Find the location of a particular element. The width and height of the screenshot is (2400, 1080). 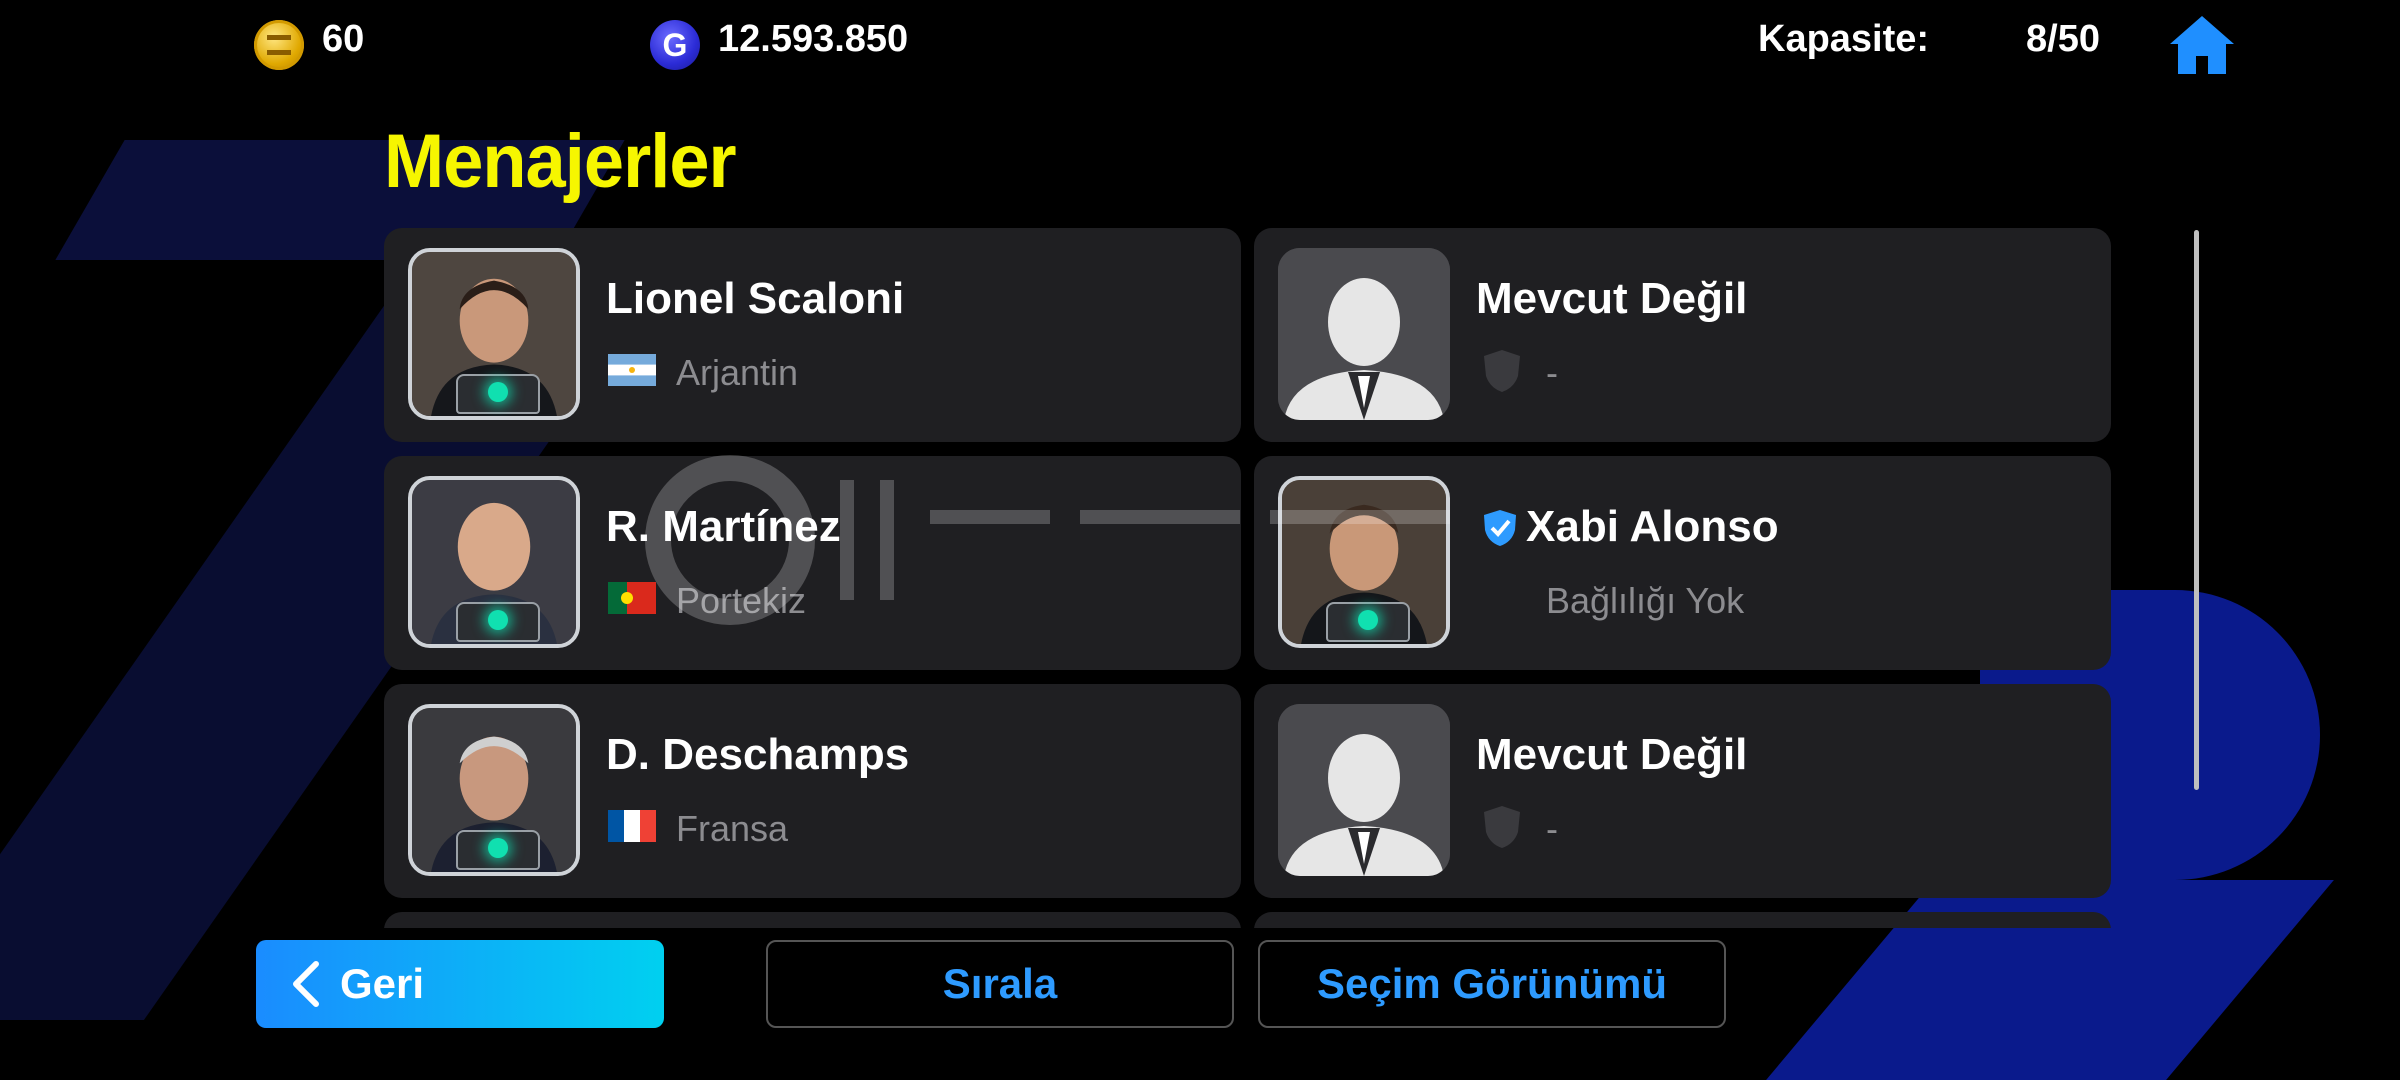

gp-balance: 12.593.850 is located at coordinates (813, 39).